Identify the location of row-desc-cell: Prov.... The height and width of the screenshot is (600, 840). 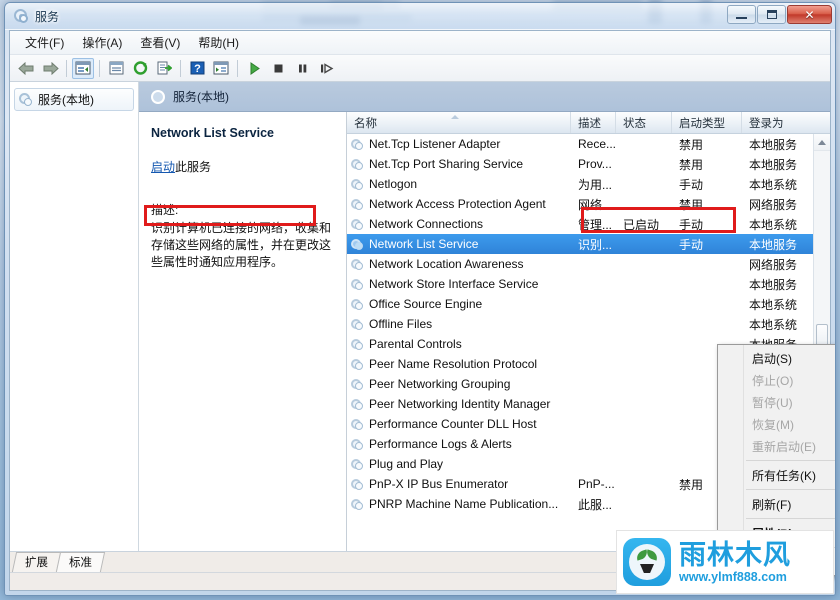
(595, 164).